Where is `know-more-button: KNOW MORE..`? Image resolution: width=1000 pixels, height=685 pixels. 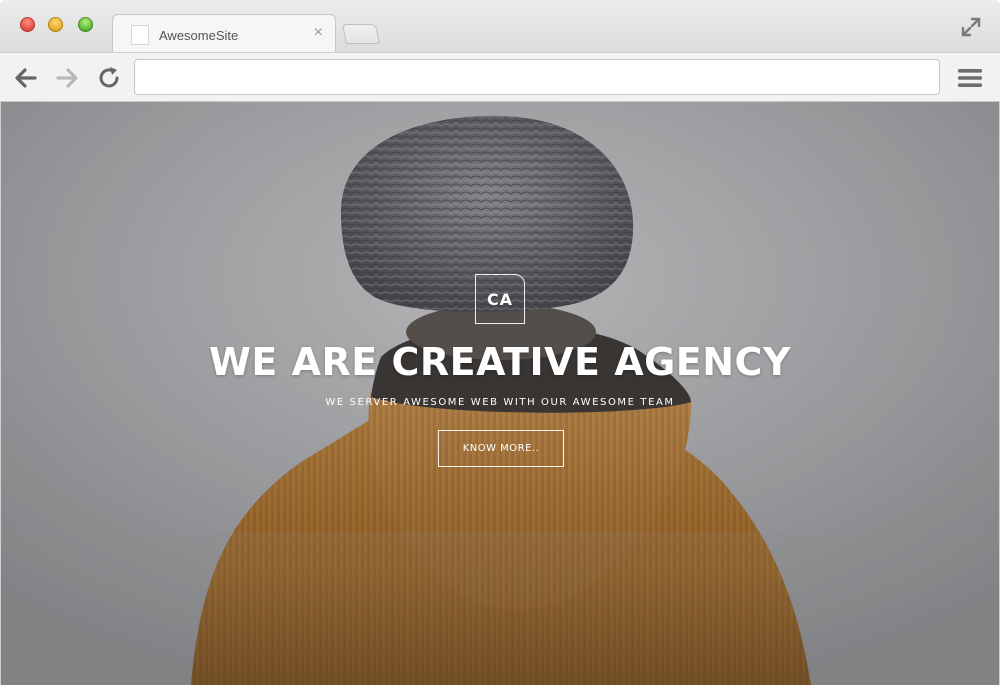 know-more-button: KNOW MORE.. is located at coordinates (501, 448).